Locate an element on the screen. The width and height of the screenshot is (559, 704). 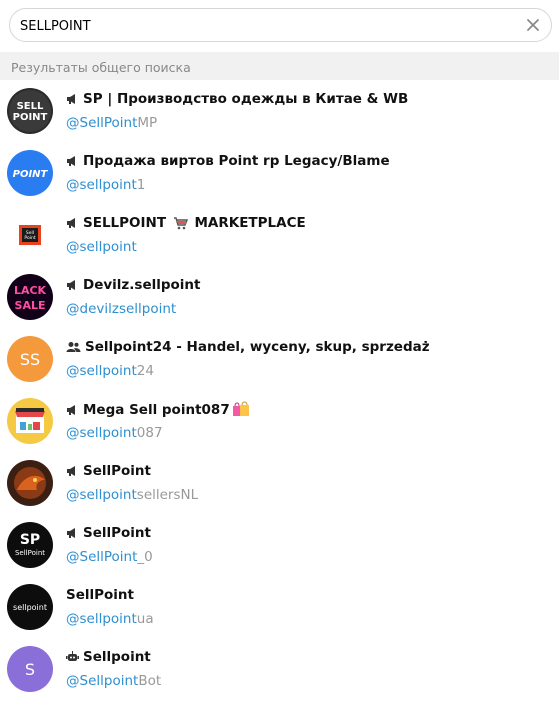
result-username: @SellPoint_0 is located at coordinates (109, 557).